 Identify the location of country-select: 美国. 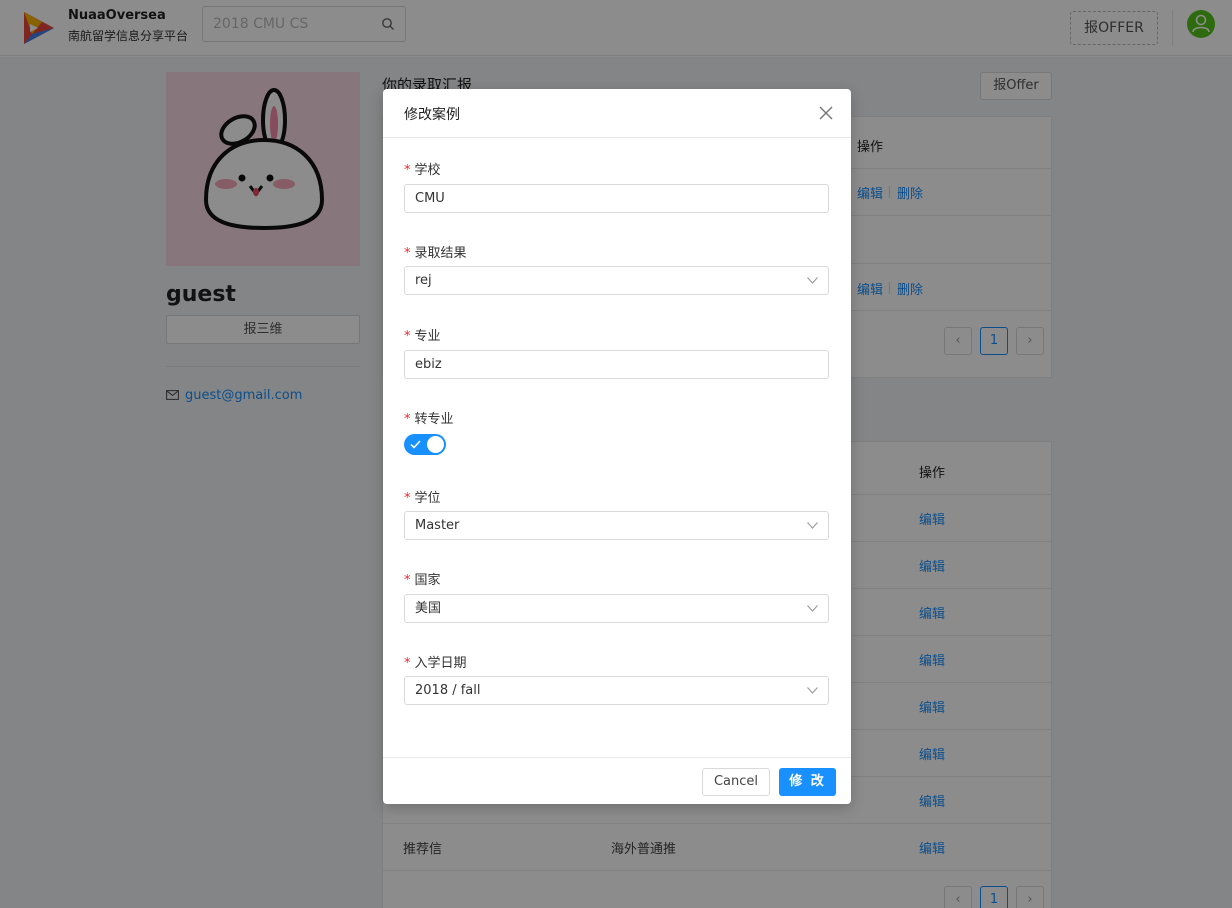
(616, 608).